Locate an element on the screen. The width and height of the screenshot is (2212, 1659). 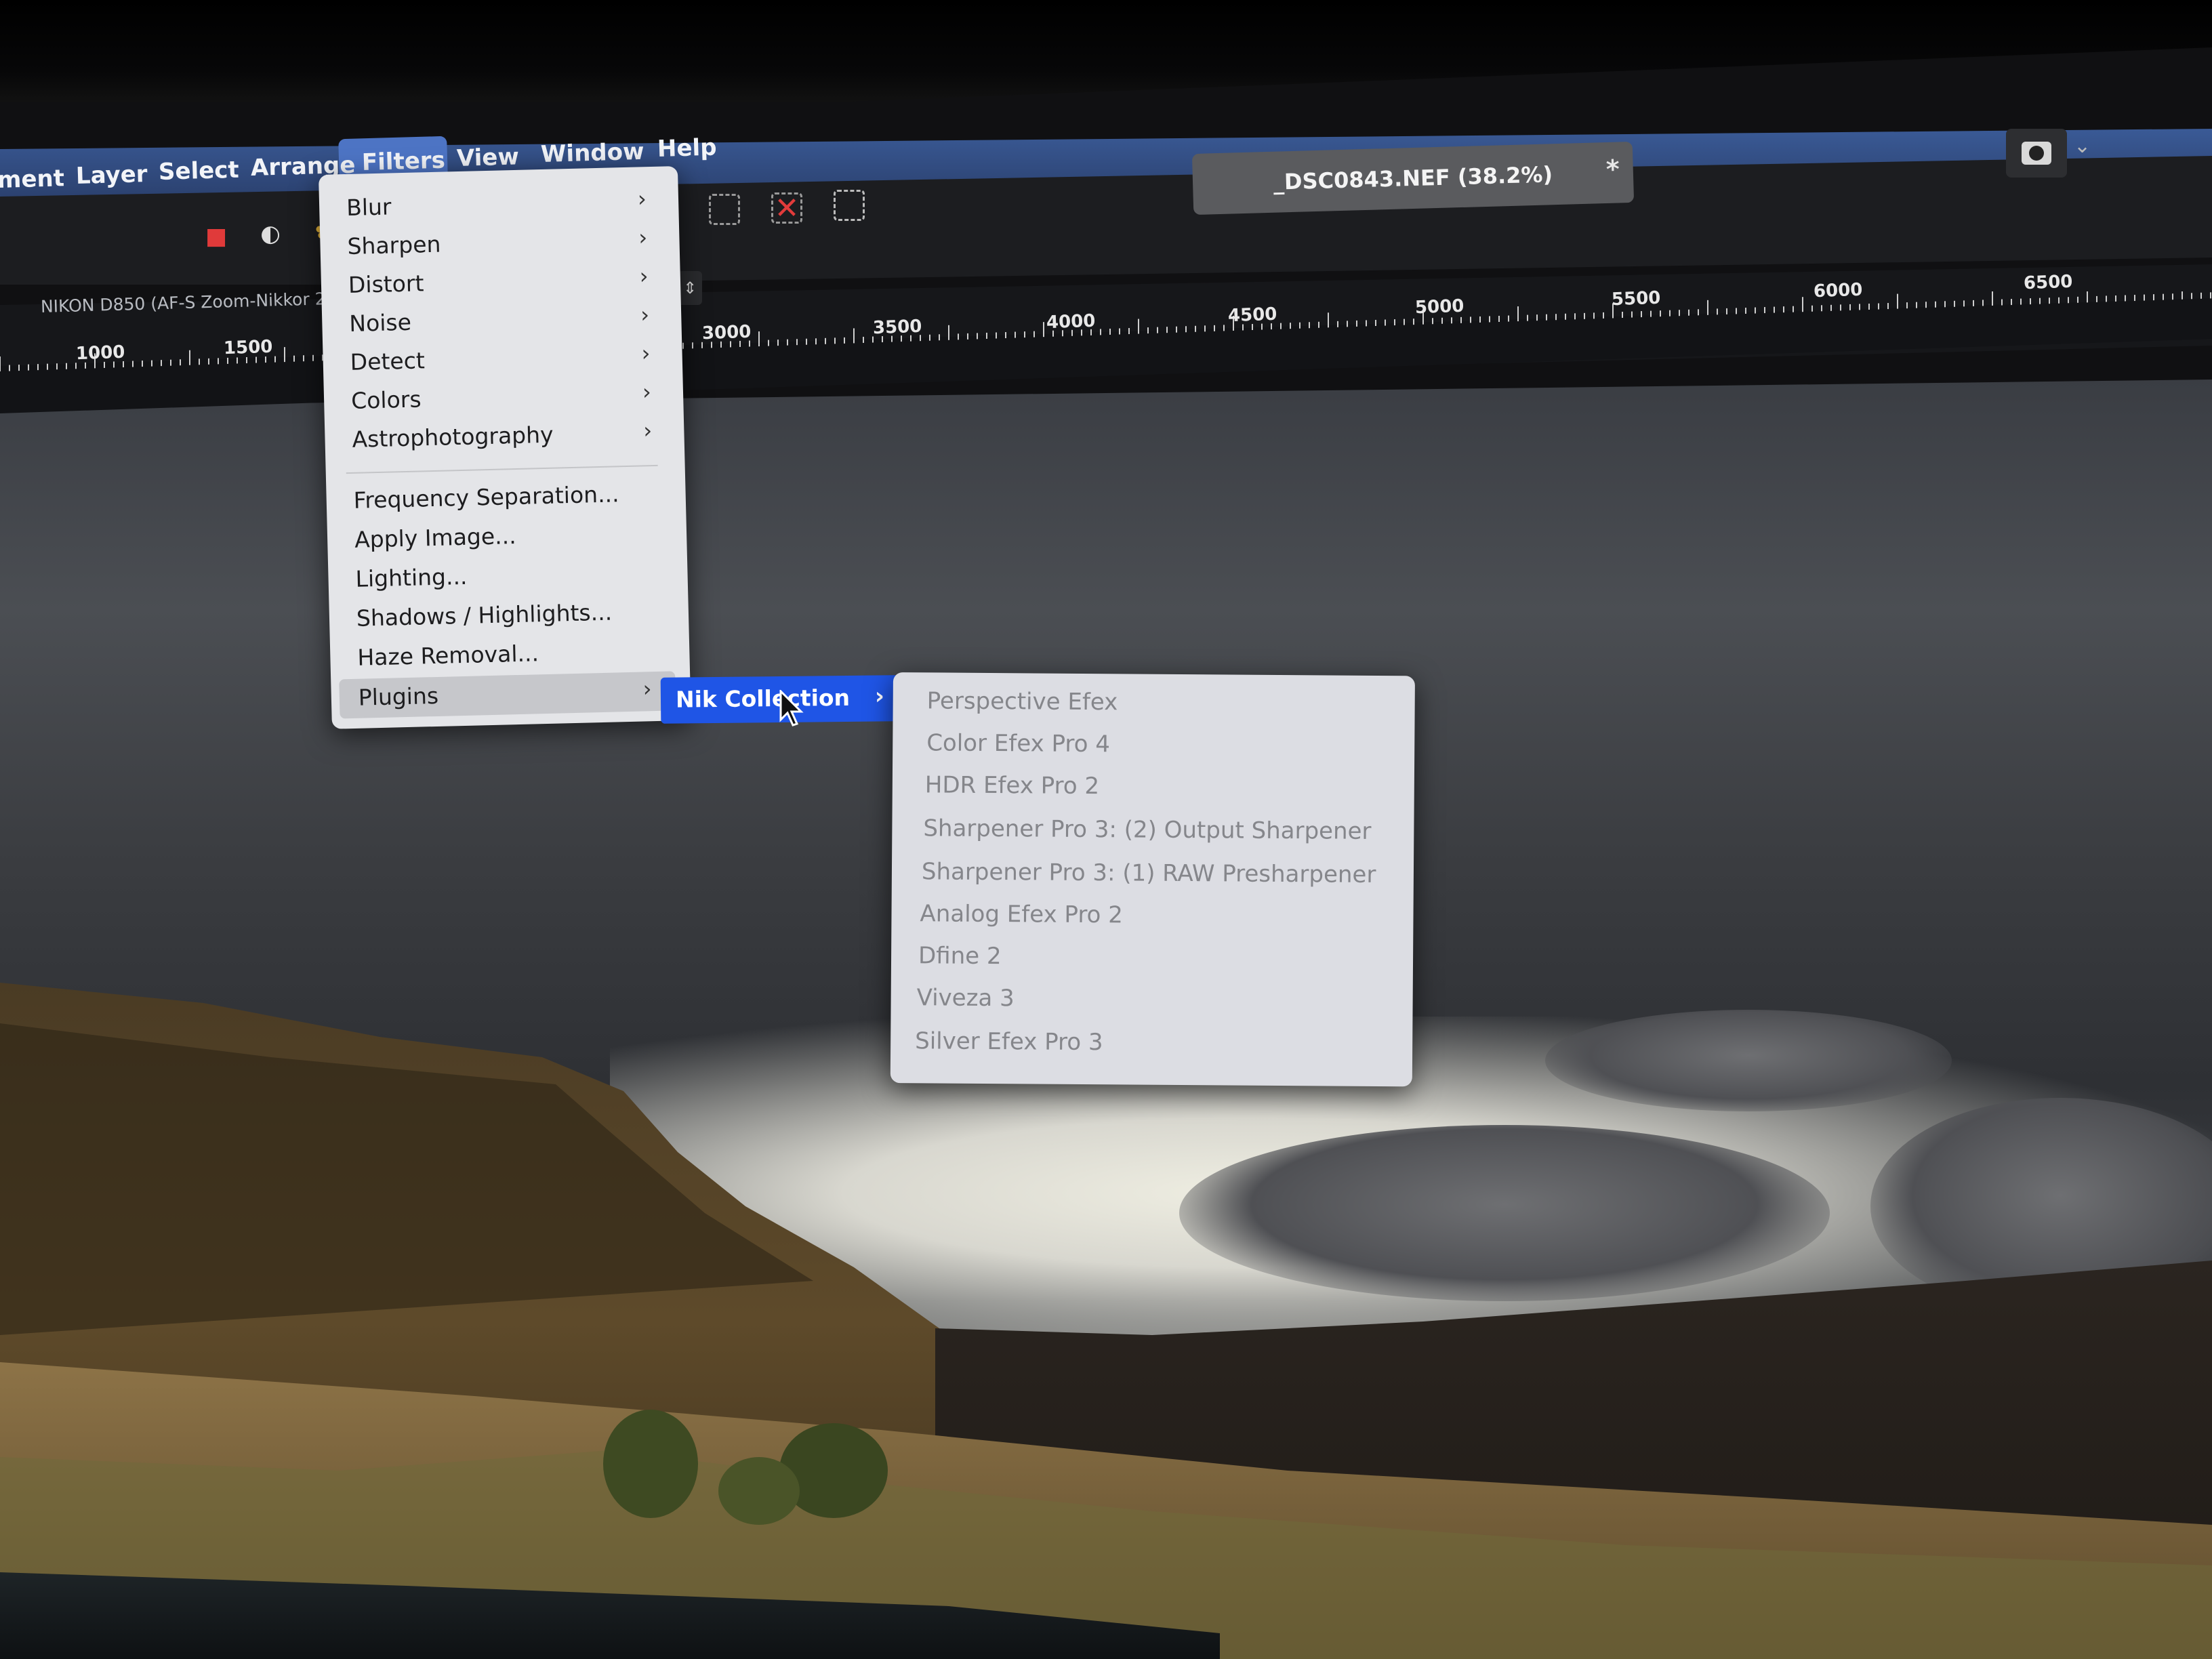
invert-selection-icon is located at coordinates (849, 205).